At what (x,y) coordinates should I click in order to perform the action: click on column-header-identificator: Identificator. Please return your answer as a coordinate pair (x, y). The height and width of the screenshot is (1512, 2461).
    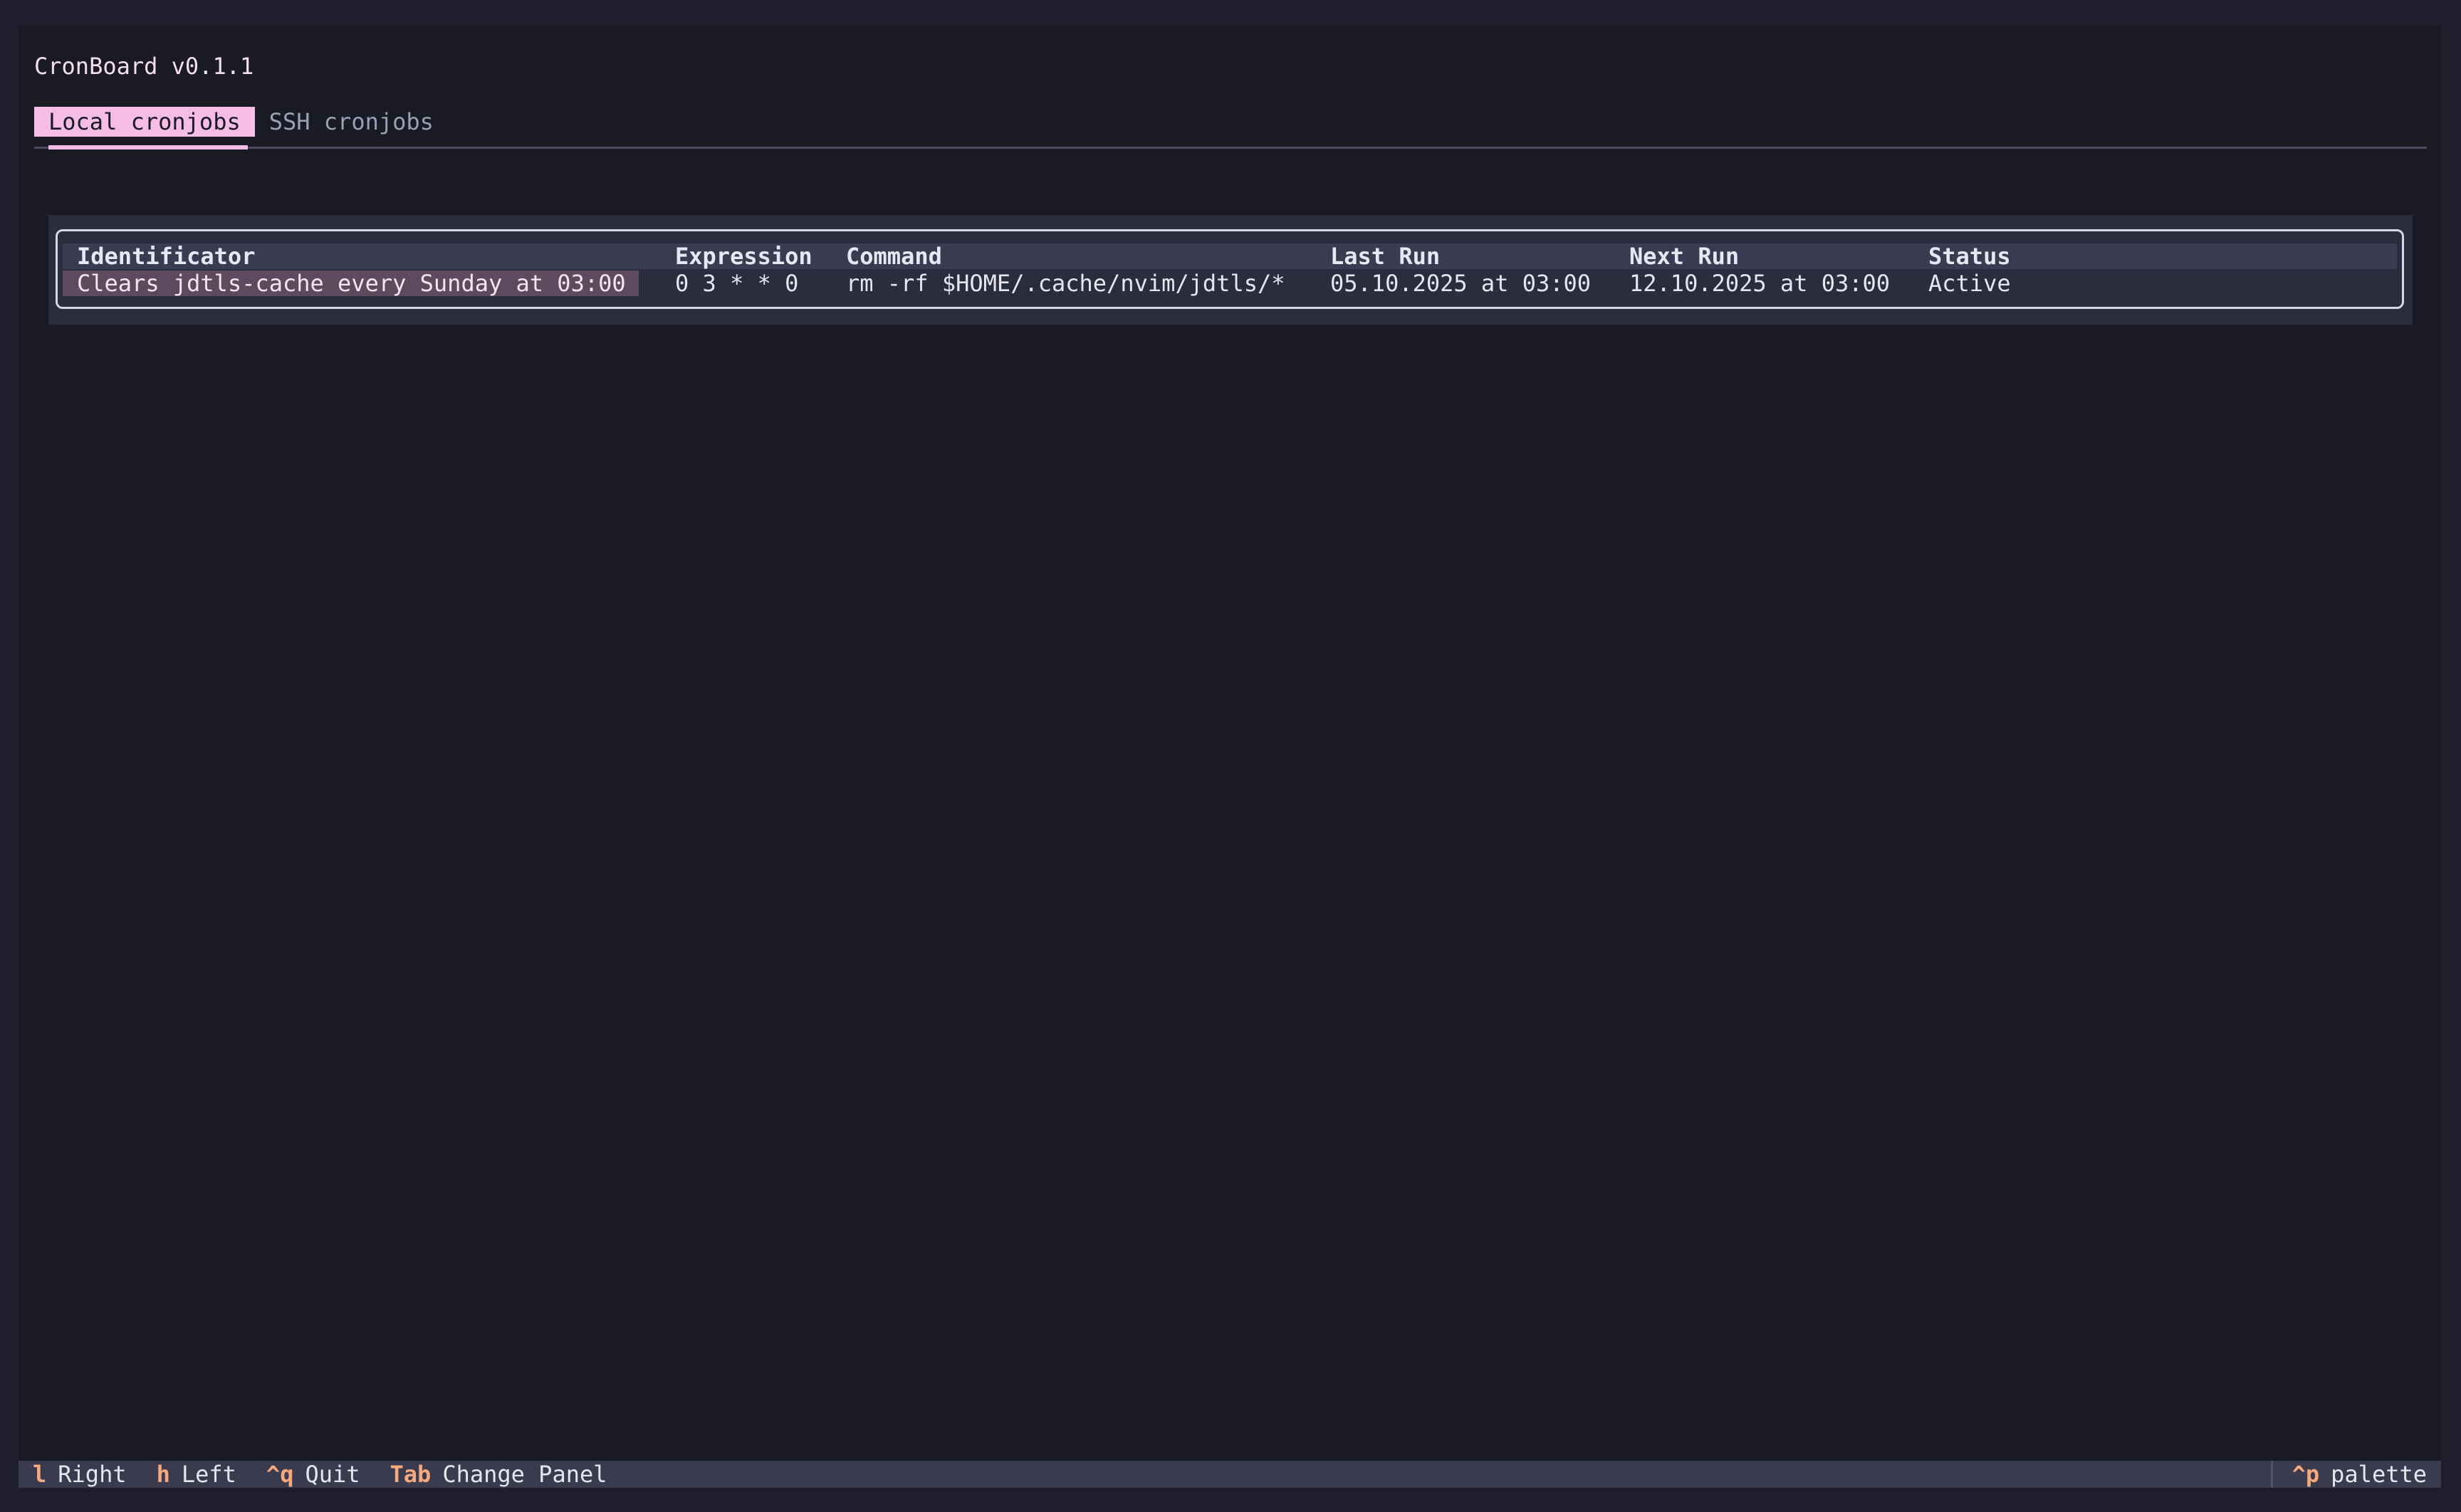
    Looking at the image, I should click on (166, 256).